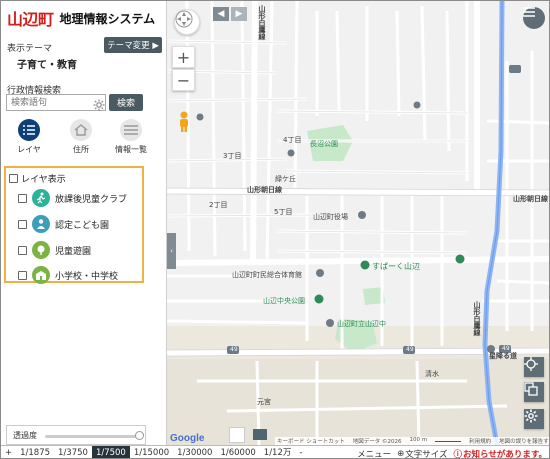 This screenshot has width=550, height=459. What do you see at coordinates (184, 121) in the screenshot?
I see `street-view-pegman` at bounding box center [184, 121].